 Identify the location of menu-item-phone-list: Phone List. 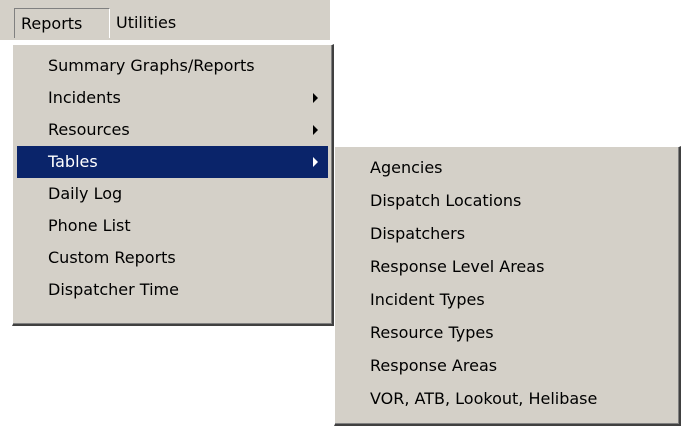
(172, 226).